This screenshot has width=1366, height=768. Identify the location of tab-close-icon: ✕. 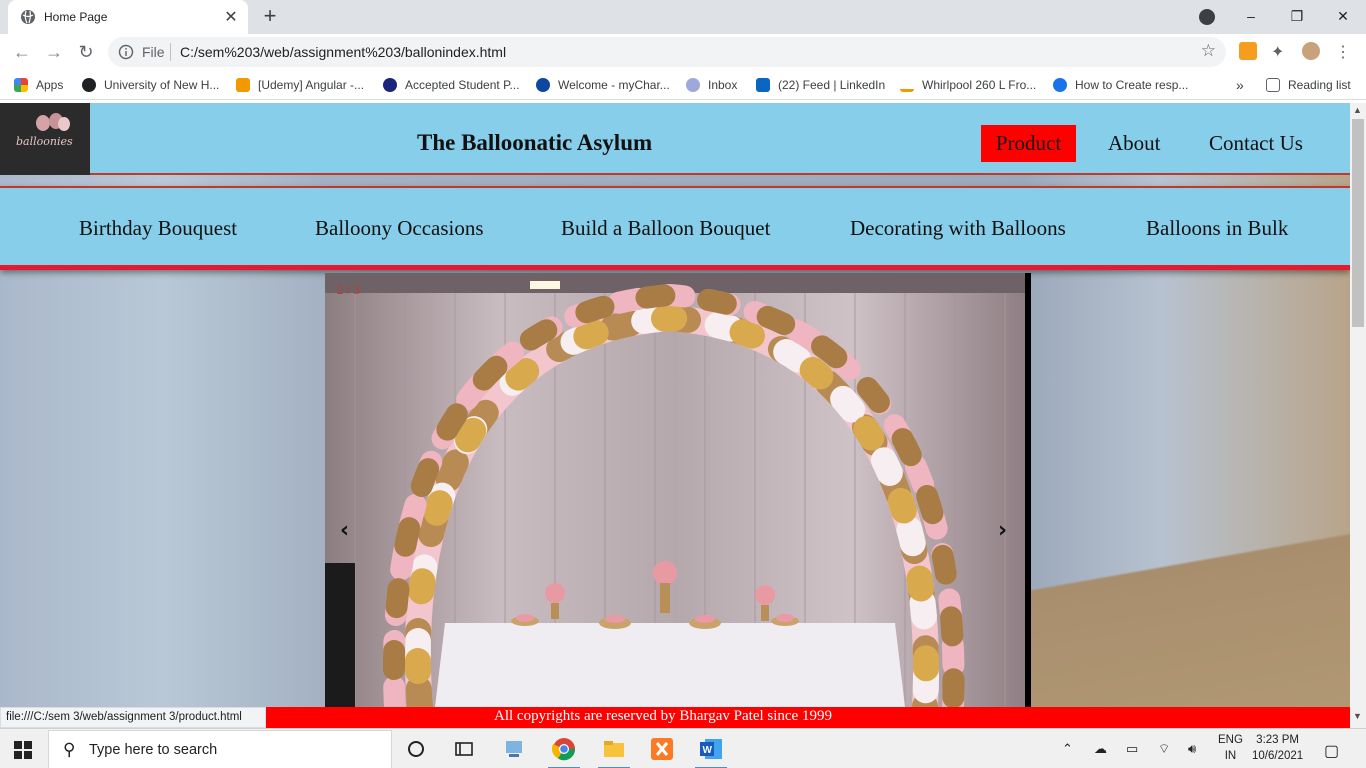
(231, 17).